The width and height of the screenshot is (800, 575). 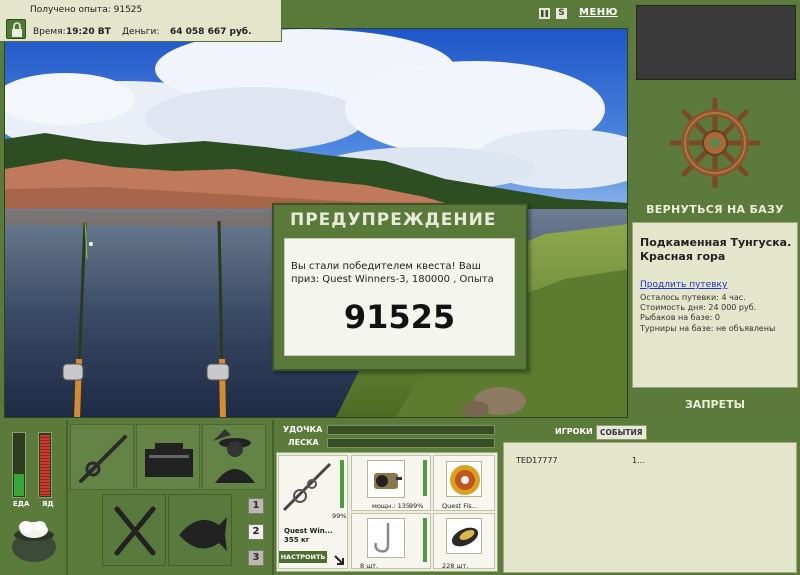 What do you see at coordinates (303, 442) in the screenshot?
I see `line-bar-label: ЛЕСКА` at bounding box center [303, 442].